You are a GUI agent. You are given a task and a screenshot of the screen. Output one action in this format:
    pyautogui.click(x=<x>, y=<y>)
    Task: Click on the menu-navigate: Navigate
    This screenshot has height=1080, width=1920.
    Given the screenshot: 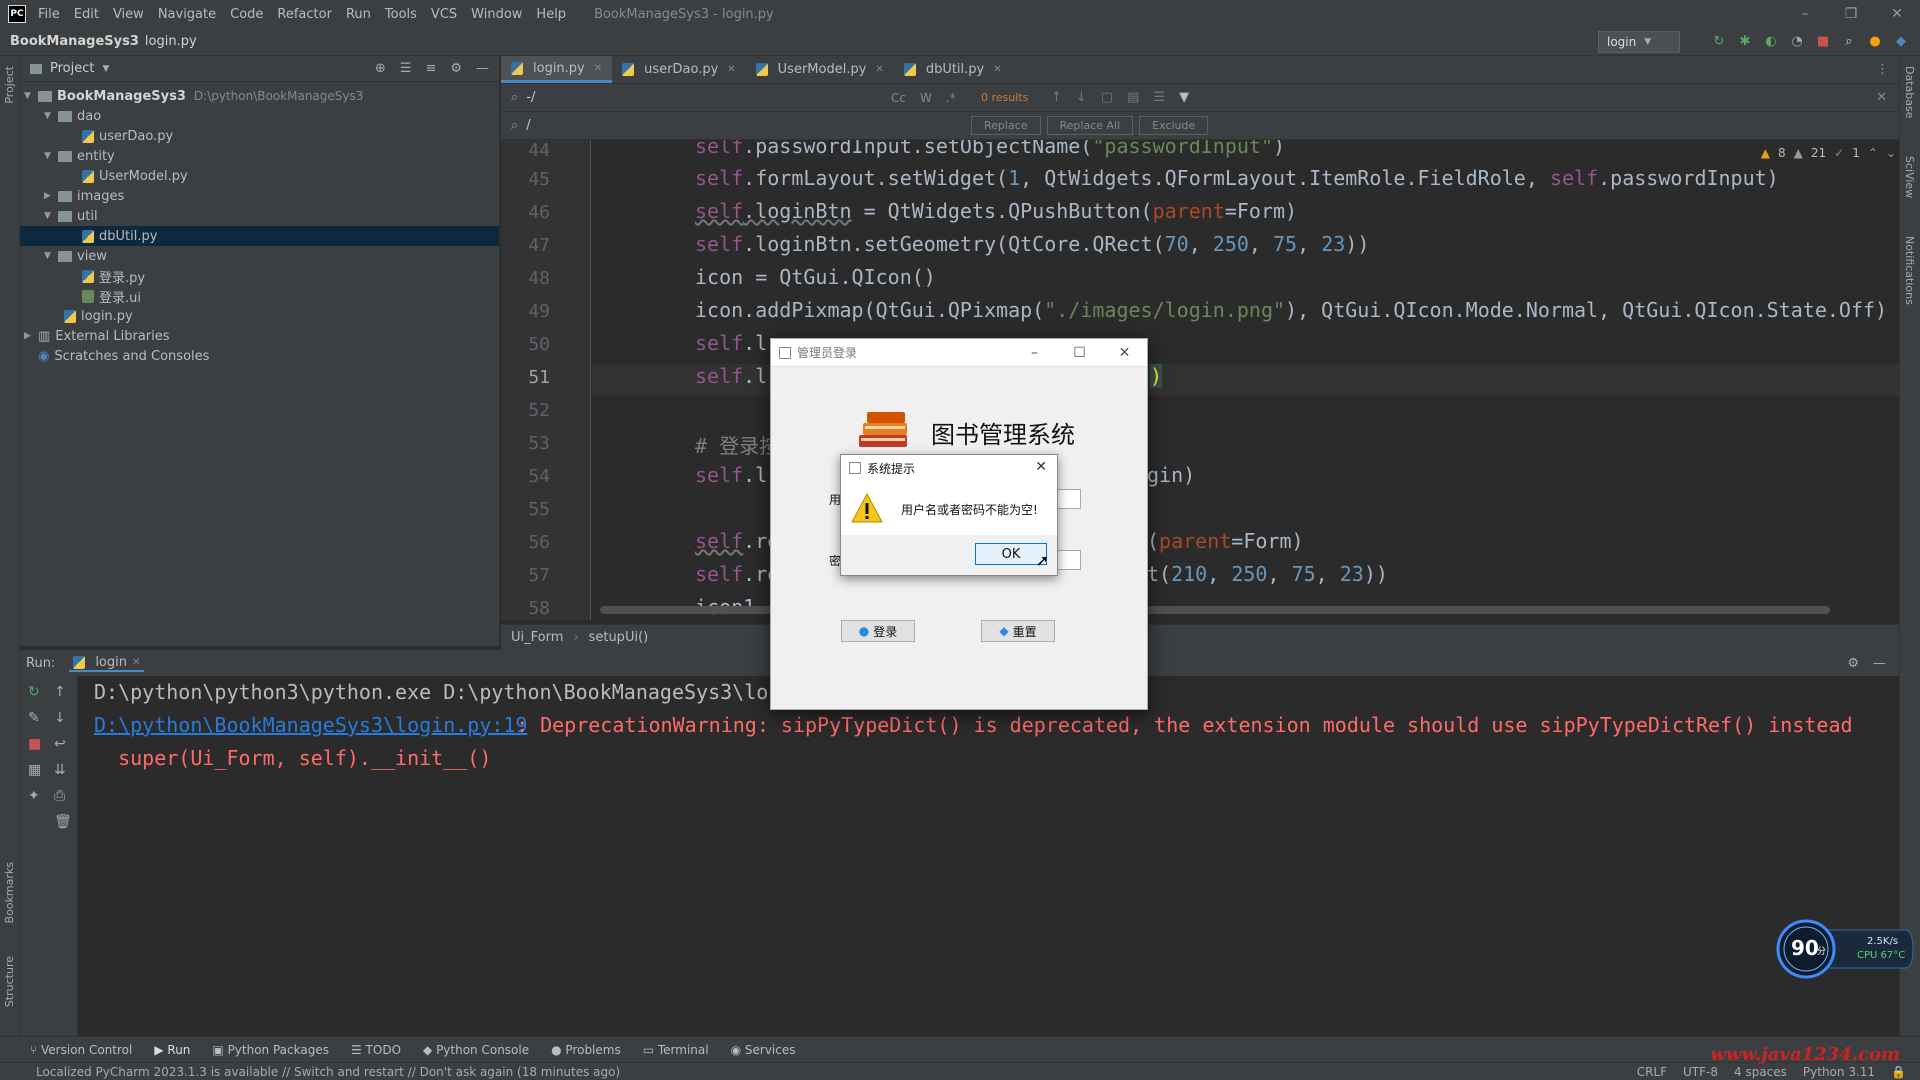 What is the action you would take?
    pyautogui.click(x=187, y=14)
    